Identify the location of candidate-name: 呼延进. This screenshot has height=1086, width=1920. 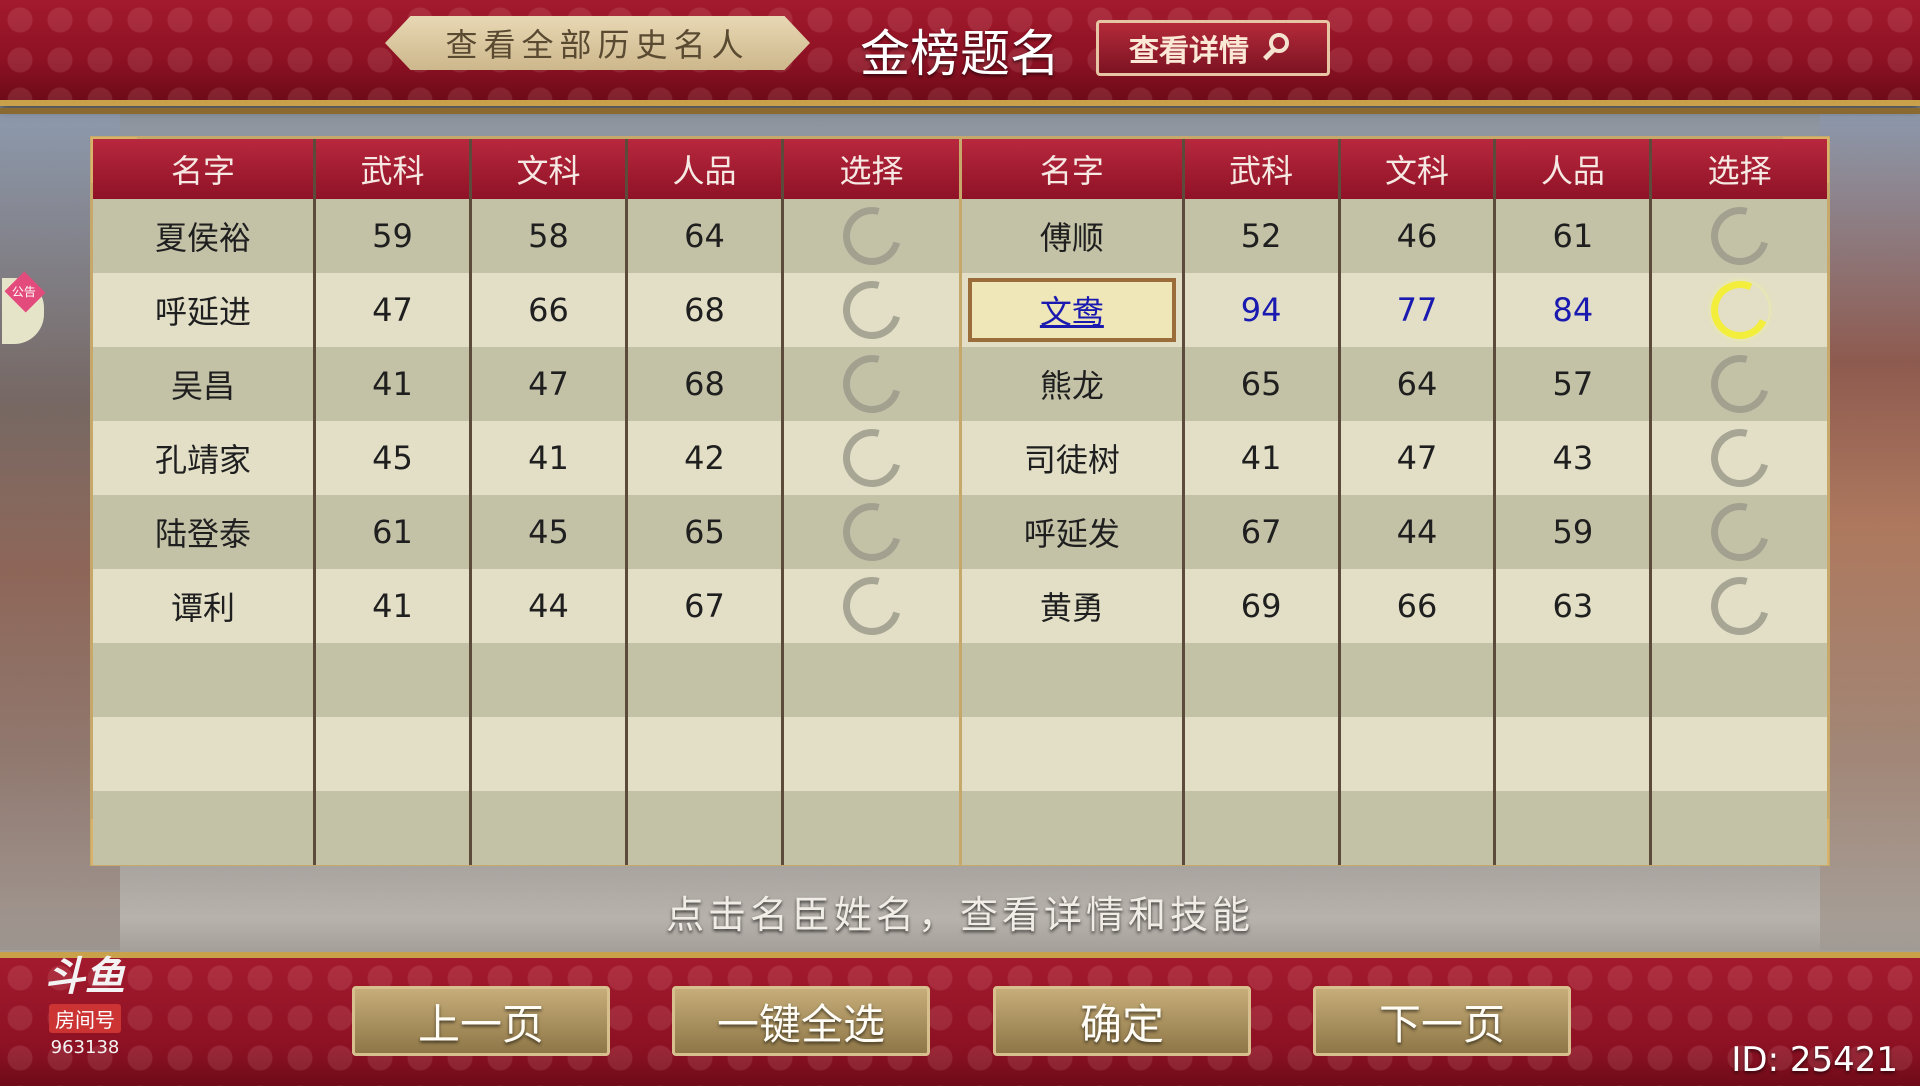
(204, 310).